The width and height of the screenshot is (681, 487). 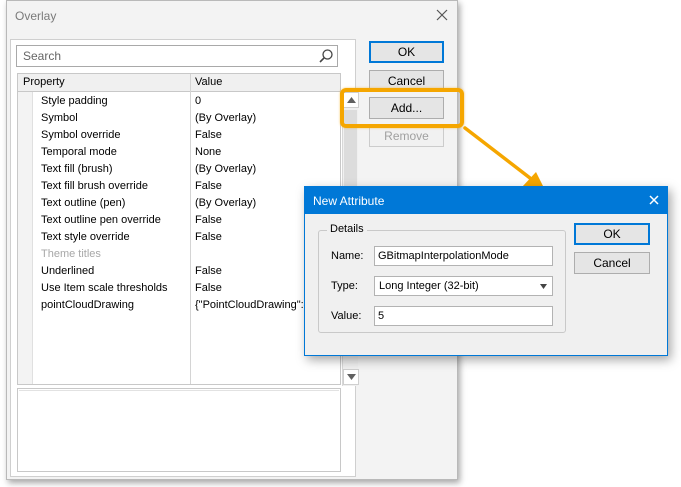 What do you see at coordinates (402, 108) in the screenshot?
I see `callout-highlight` at bounding box center [402, 108].